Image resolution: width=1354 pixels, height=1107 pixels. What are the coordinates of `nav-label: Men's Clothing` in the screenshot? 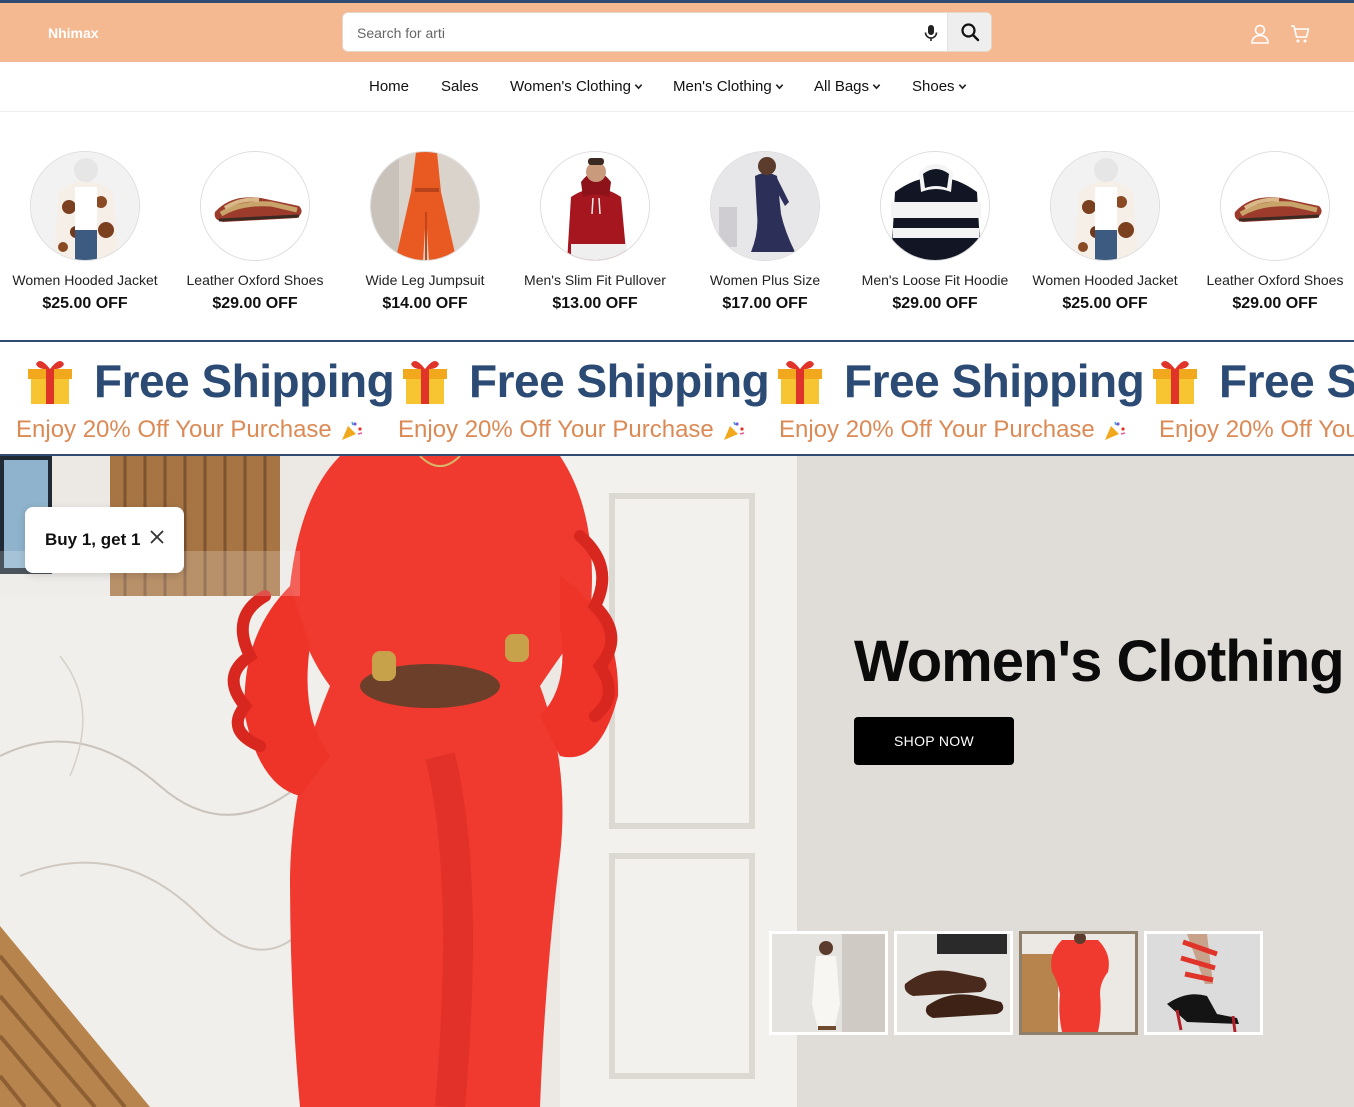 It's located at (722, 86).